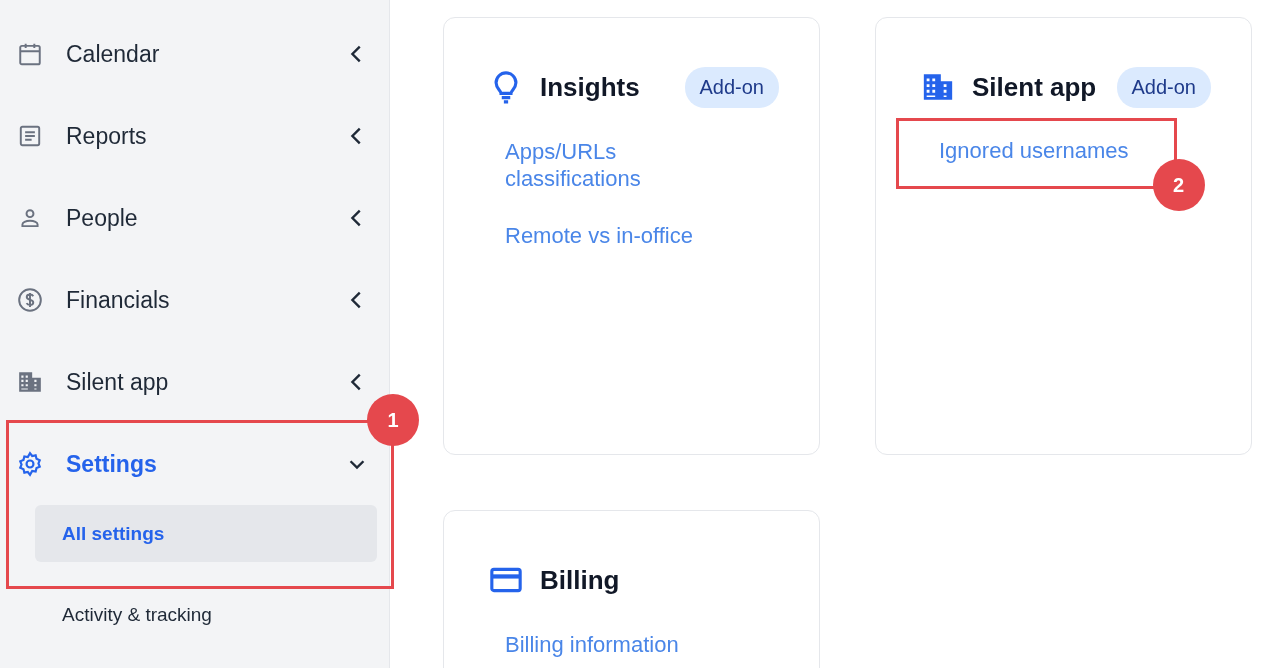 This screenshot has height=668, width=1280. What do you see at coordinates (1034, 150) in the screenshot?
I see `settings-link: Ignored usernames` at bounding box center [1034, 150].